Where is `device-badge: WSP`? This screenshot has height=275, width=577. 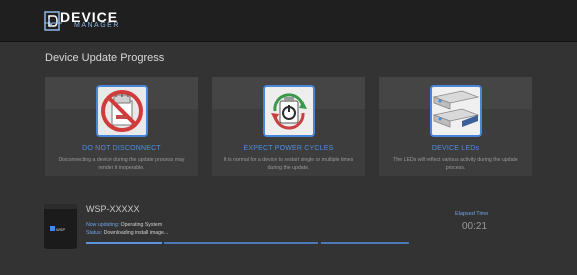 device-badge: WSP is located at coordinates (61, 229).